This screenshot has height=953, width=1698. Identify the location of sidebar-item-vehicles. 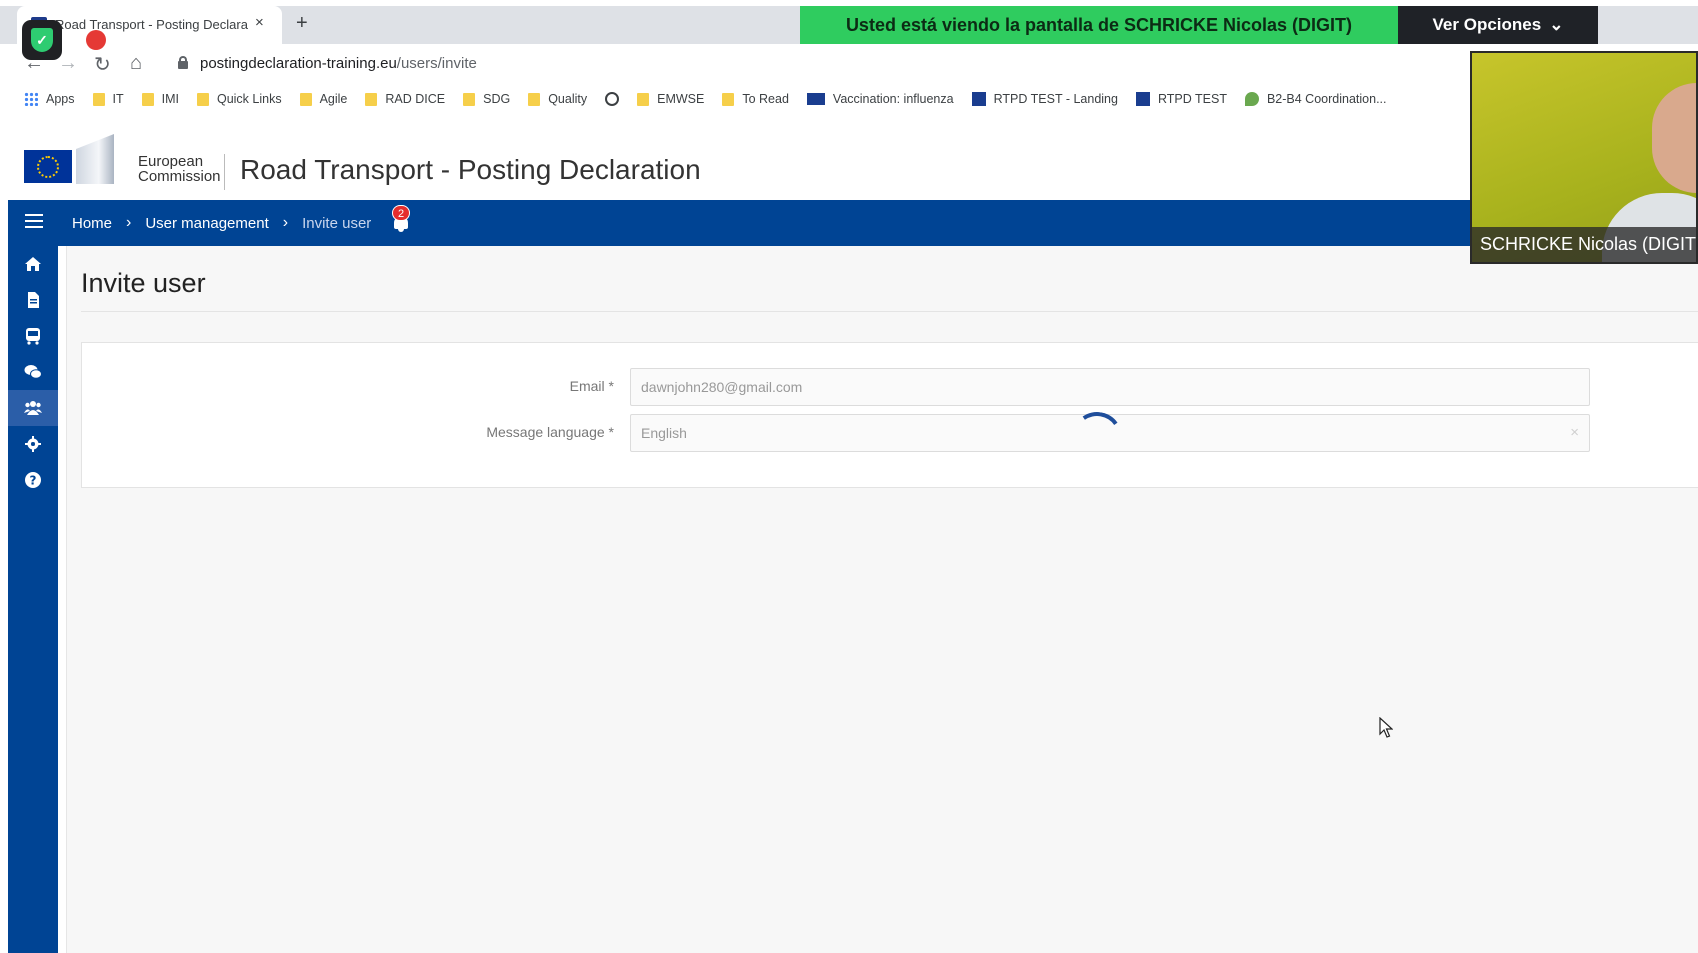
(33, 336).